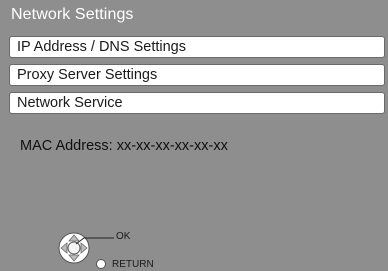 The width and height of the screenshot is (388, 271). I want to click on page-title: Network Settings, so click(72, 14).